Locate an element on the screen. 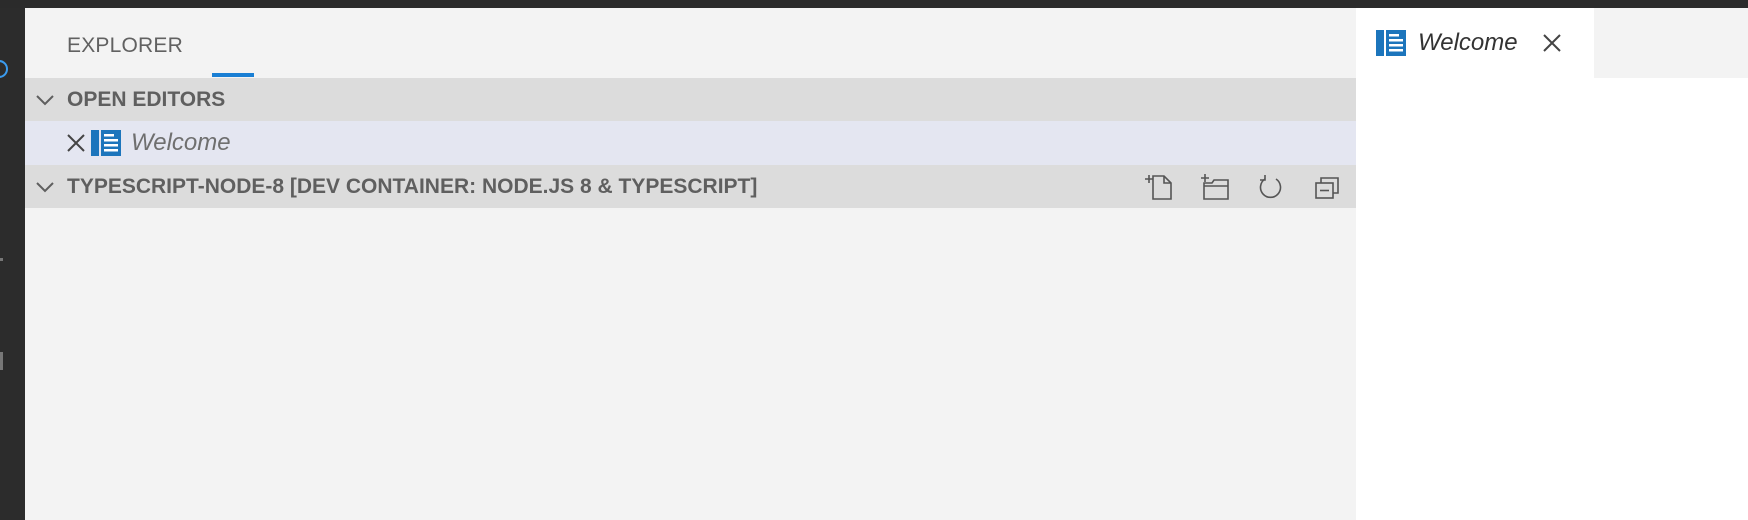 Image resolution: width=1748 pixels, height=520 pixels. folder-actions is located at coordinates (1250, 186).